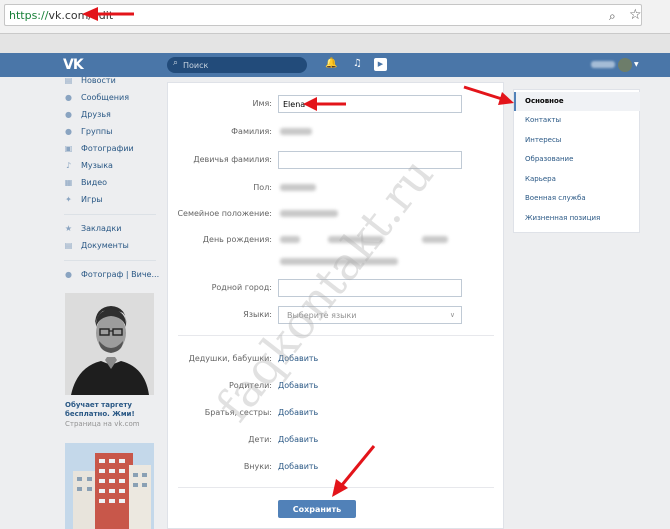 This screenshot has height=529, width=670. I want to click on newspaper-icon: ▤, so click(68, 80).